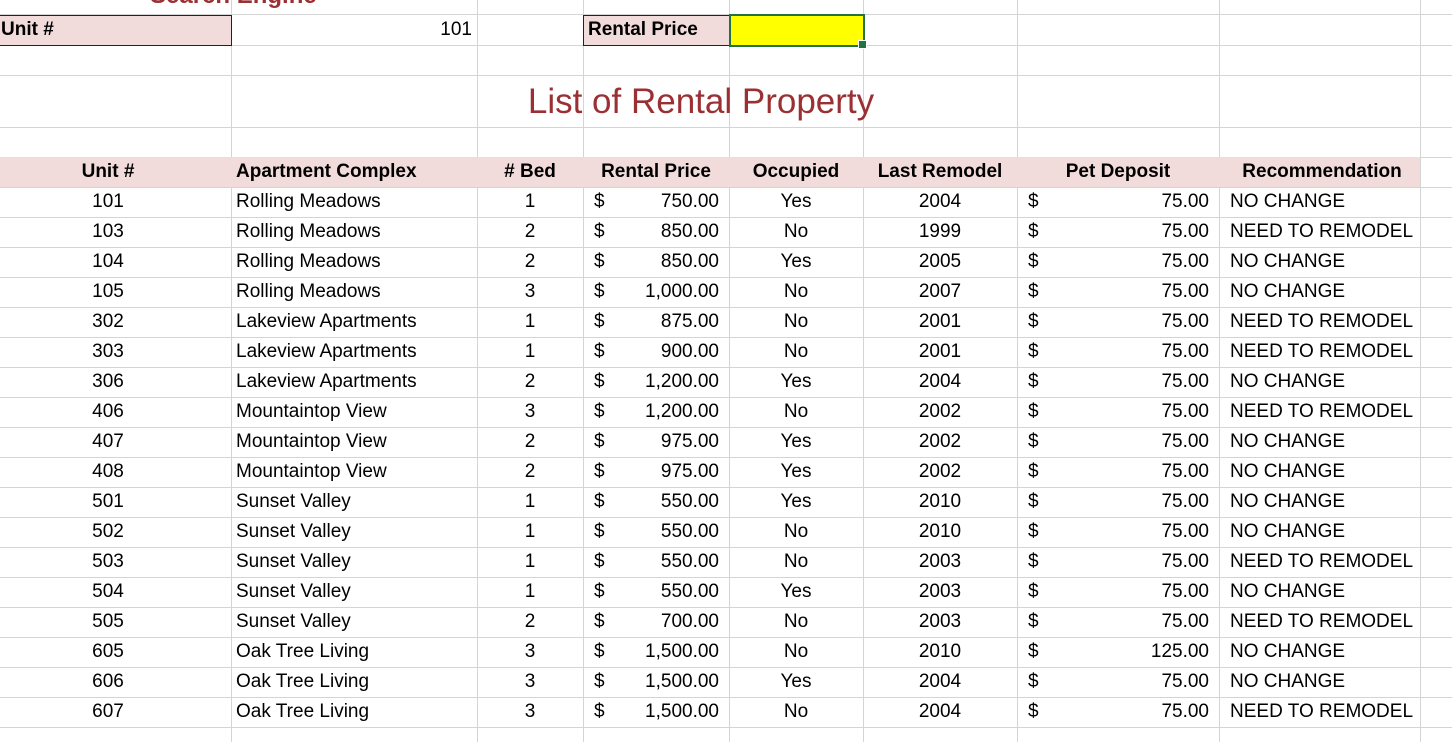 This screenshot has height=742, width=1452. I want to click on cell-unit: 103, so click(108, 232).